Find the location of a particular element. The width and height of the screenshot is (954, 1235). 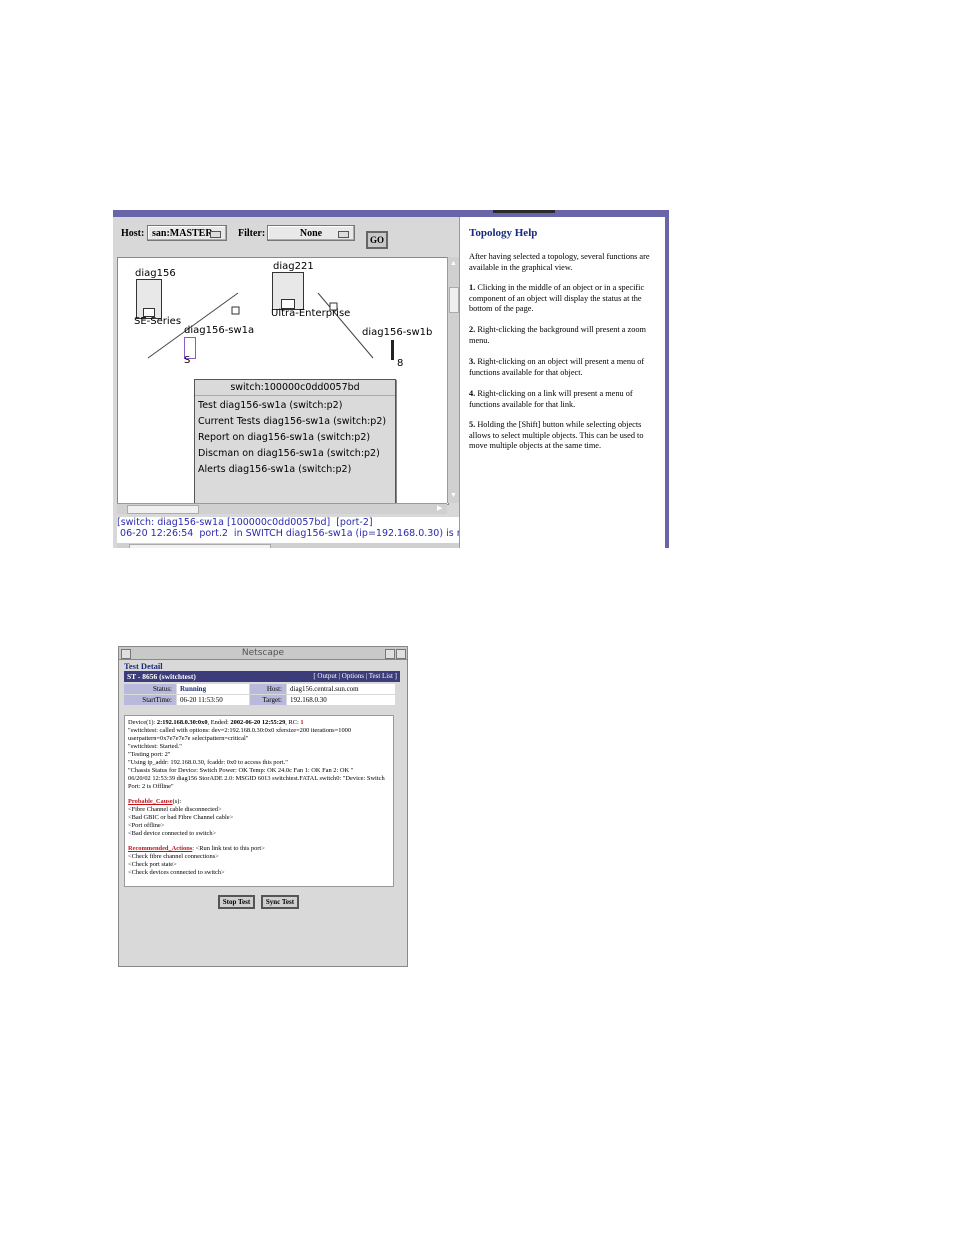

stop-test-button: Stop Test is located at coordinates (236, 902).